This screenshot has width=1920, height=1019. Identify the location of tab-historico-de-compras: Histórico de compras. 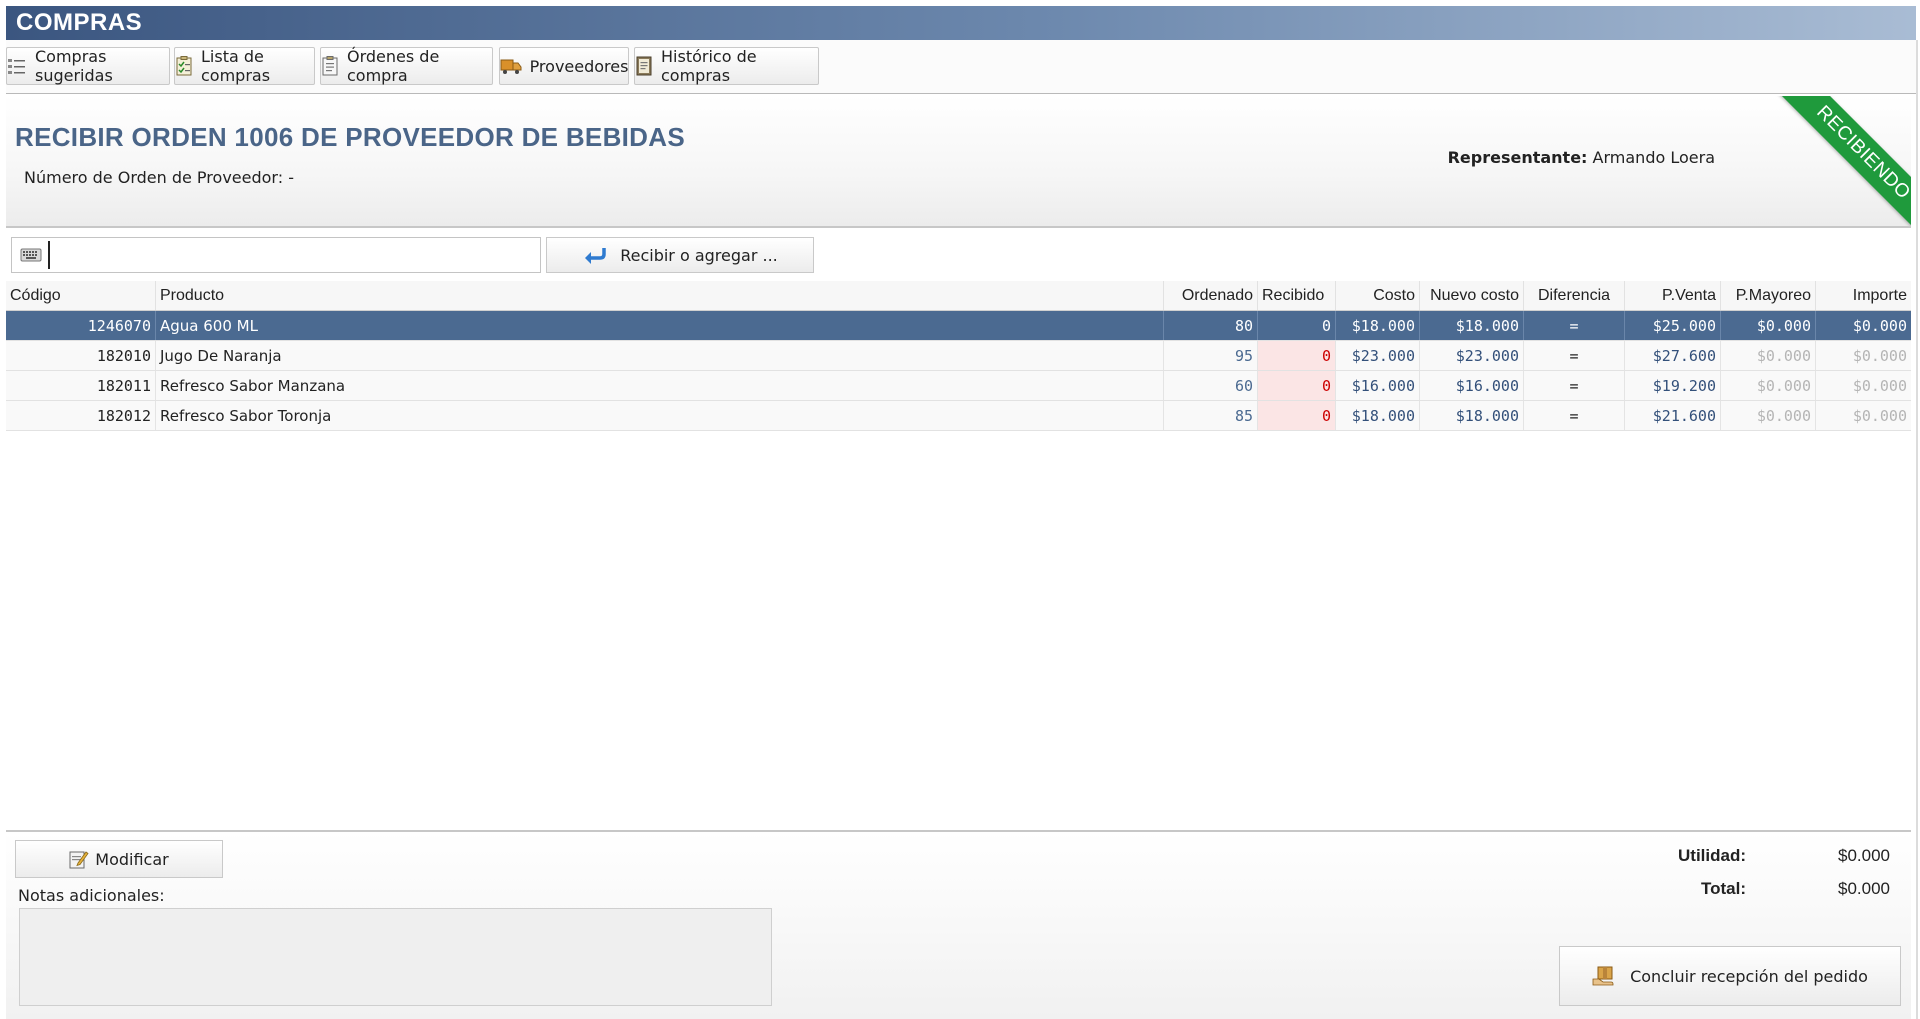
(726, 66).